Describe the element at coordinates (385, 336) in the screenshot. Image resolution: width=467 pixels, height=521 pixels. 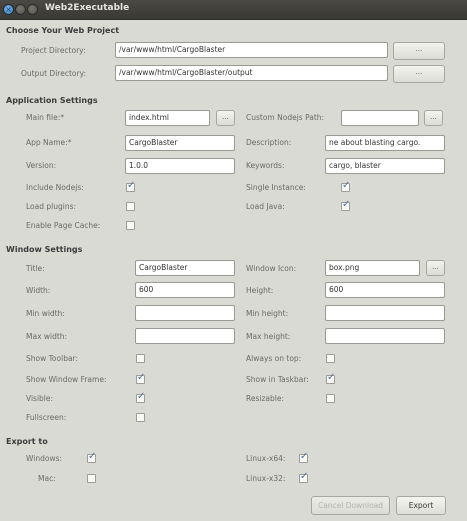
I see `max-height-input` at that location.